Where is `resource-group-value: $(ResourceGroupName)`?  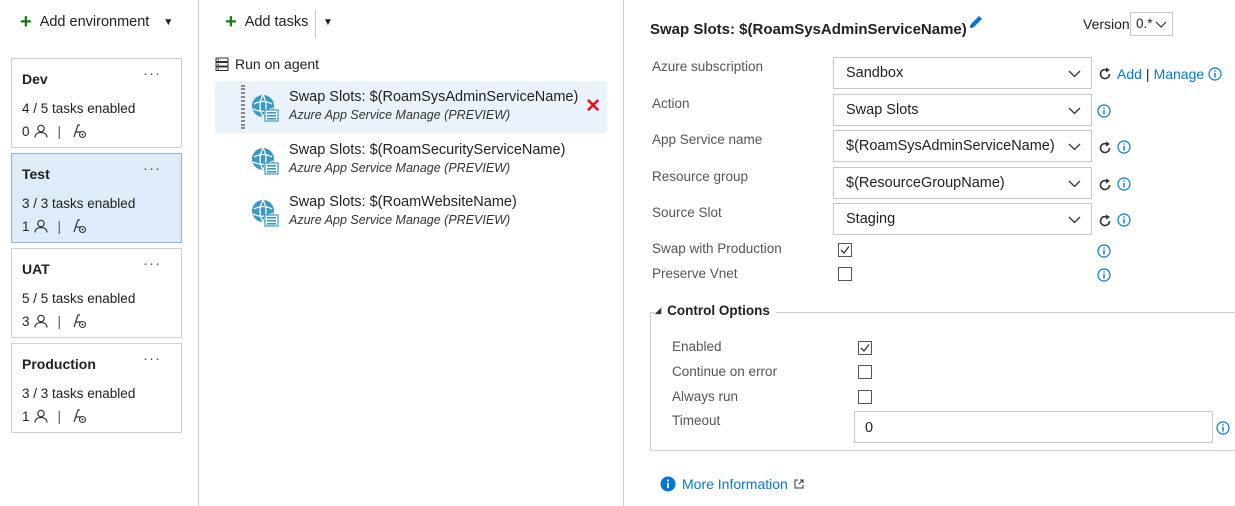 resource-group-value: $(ResourceGroupName) is located at coordinates (925, 183).